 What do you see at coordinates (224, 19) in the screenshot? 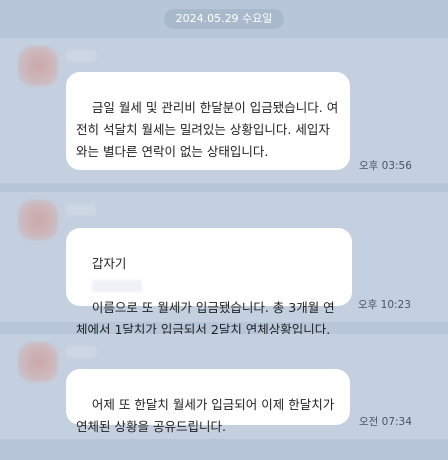
I see `date-separator: 2024.05.29 수요일` at bounding box center [224, 19].